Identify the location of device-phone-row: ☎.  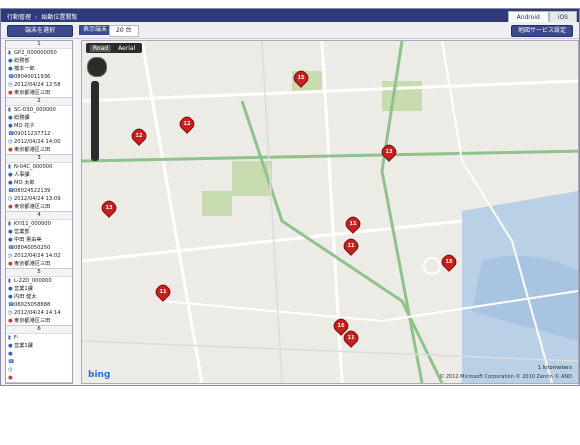
(39, 362).